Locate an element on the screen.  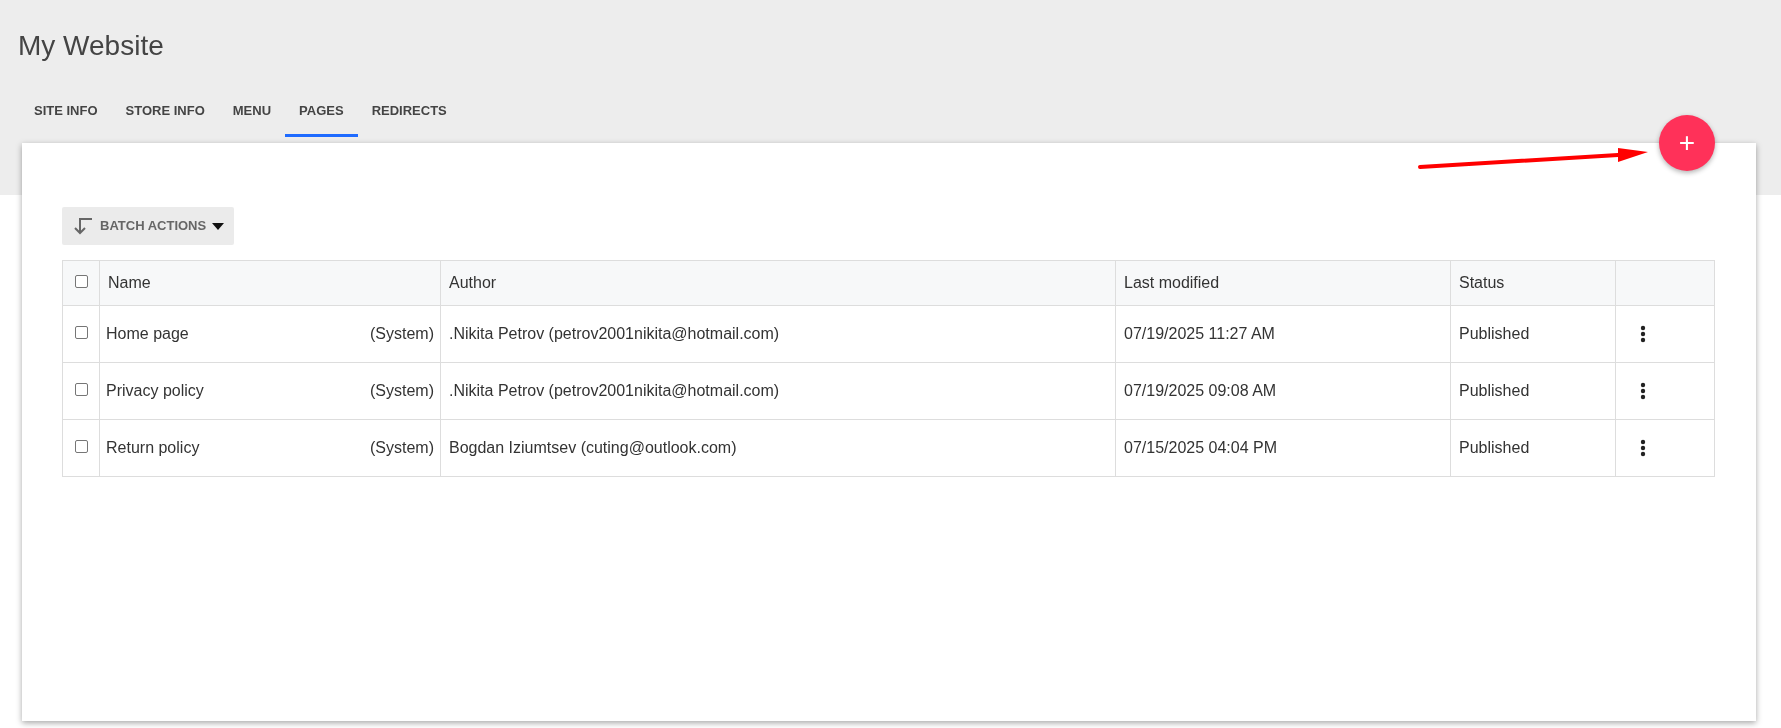
column-header: Author is located at coordinates (473, 282).